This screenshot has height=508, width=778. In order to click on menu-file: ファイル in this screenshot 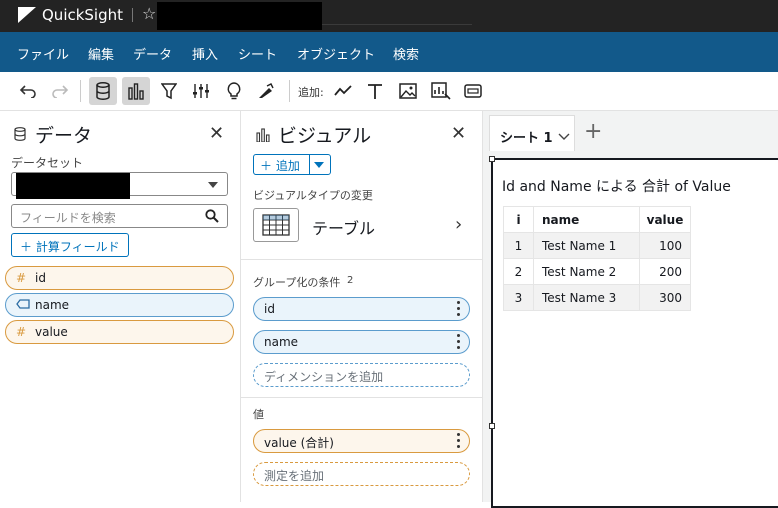, I will do `click(43, 53)`.